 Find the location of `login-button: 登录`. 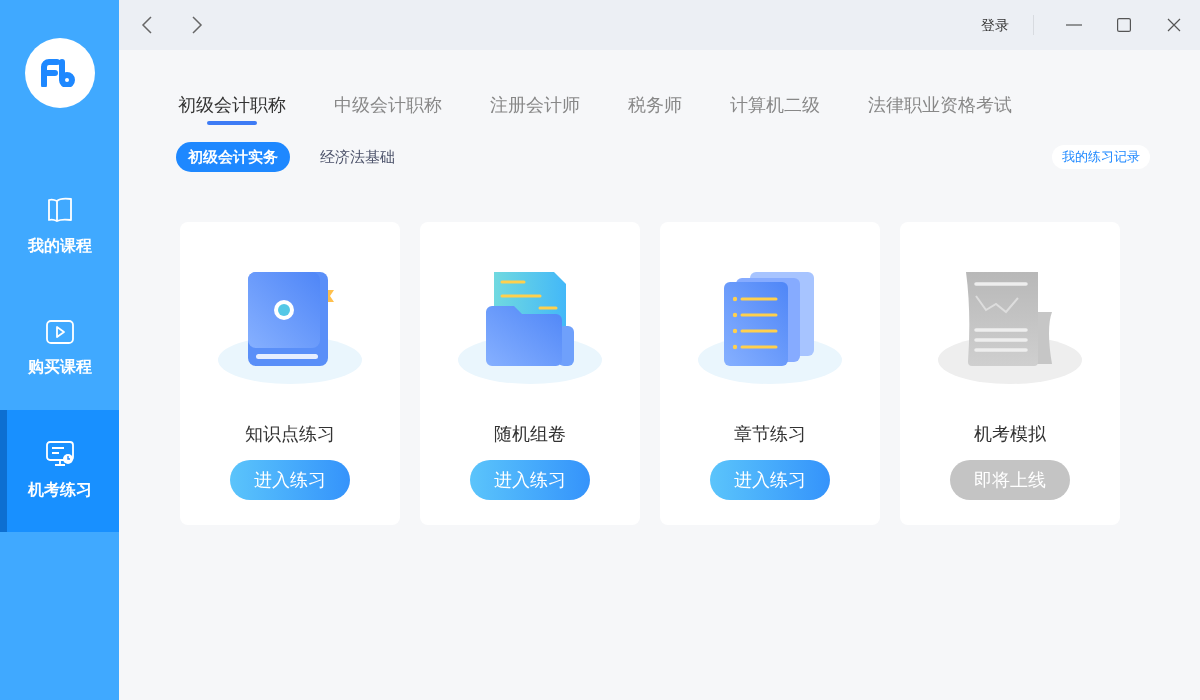

login-button: 登录 is located at coordinates (995, 25).